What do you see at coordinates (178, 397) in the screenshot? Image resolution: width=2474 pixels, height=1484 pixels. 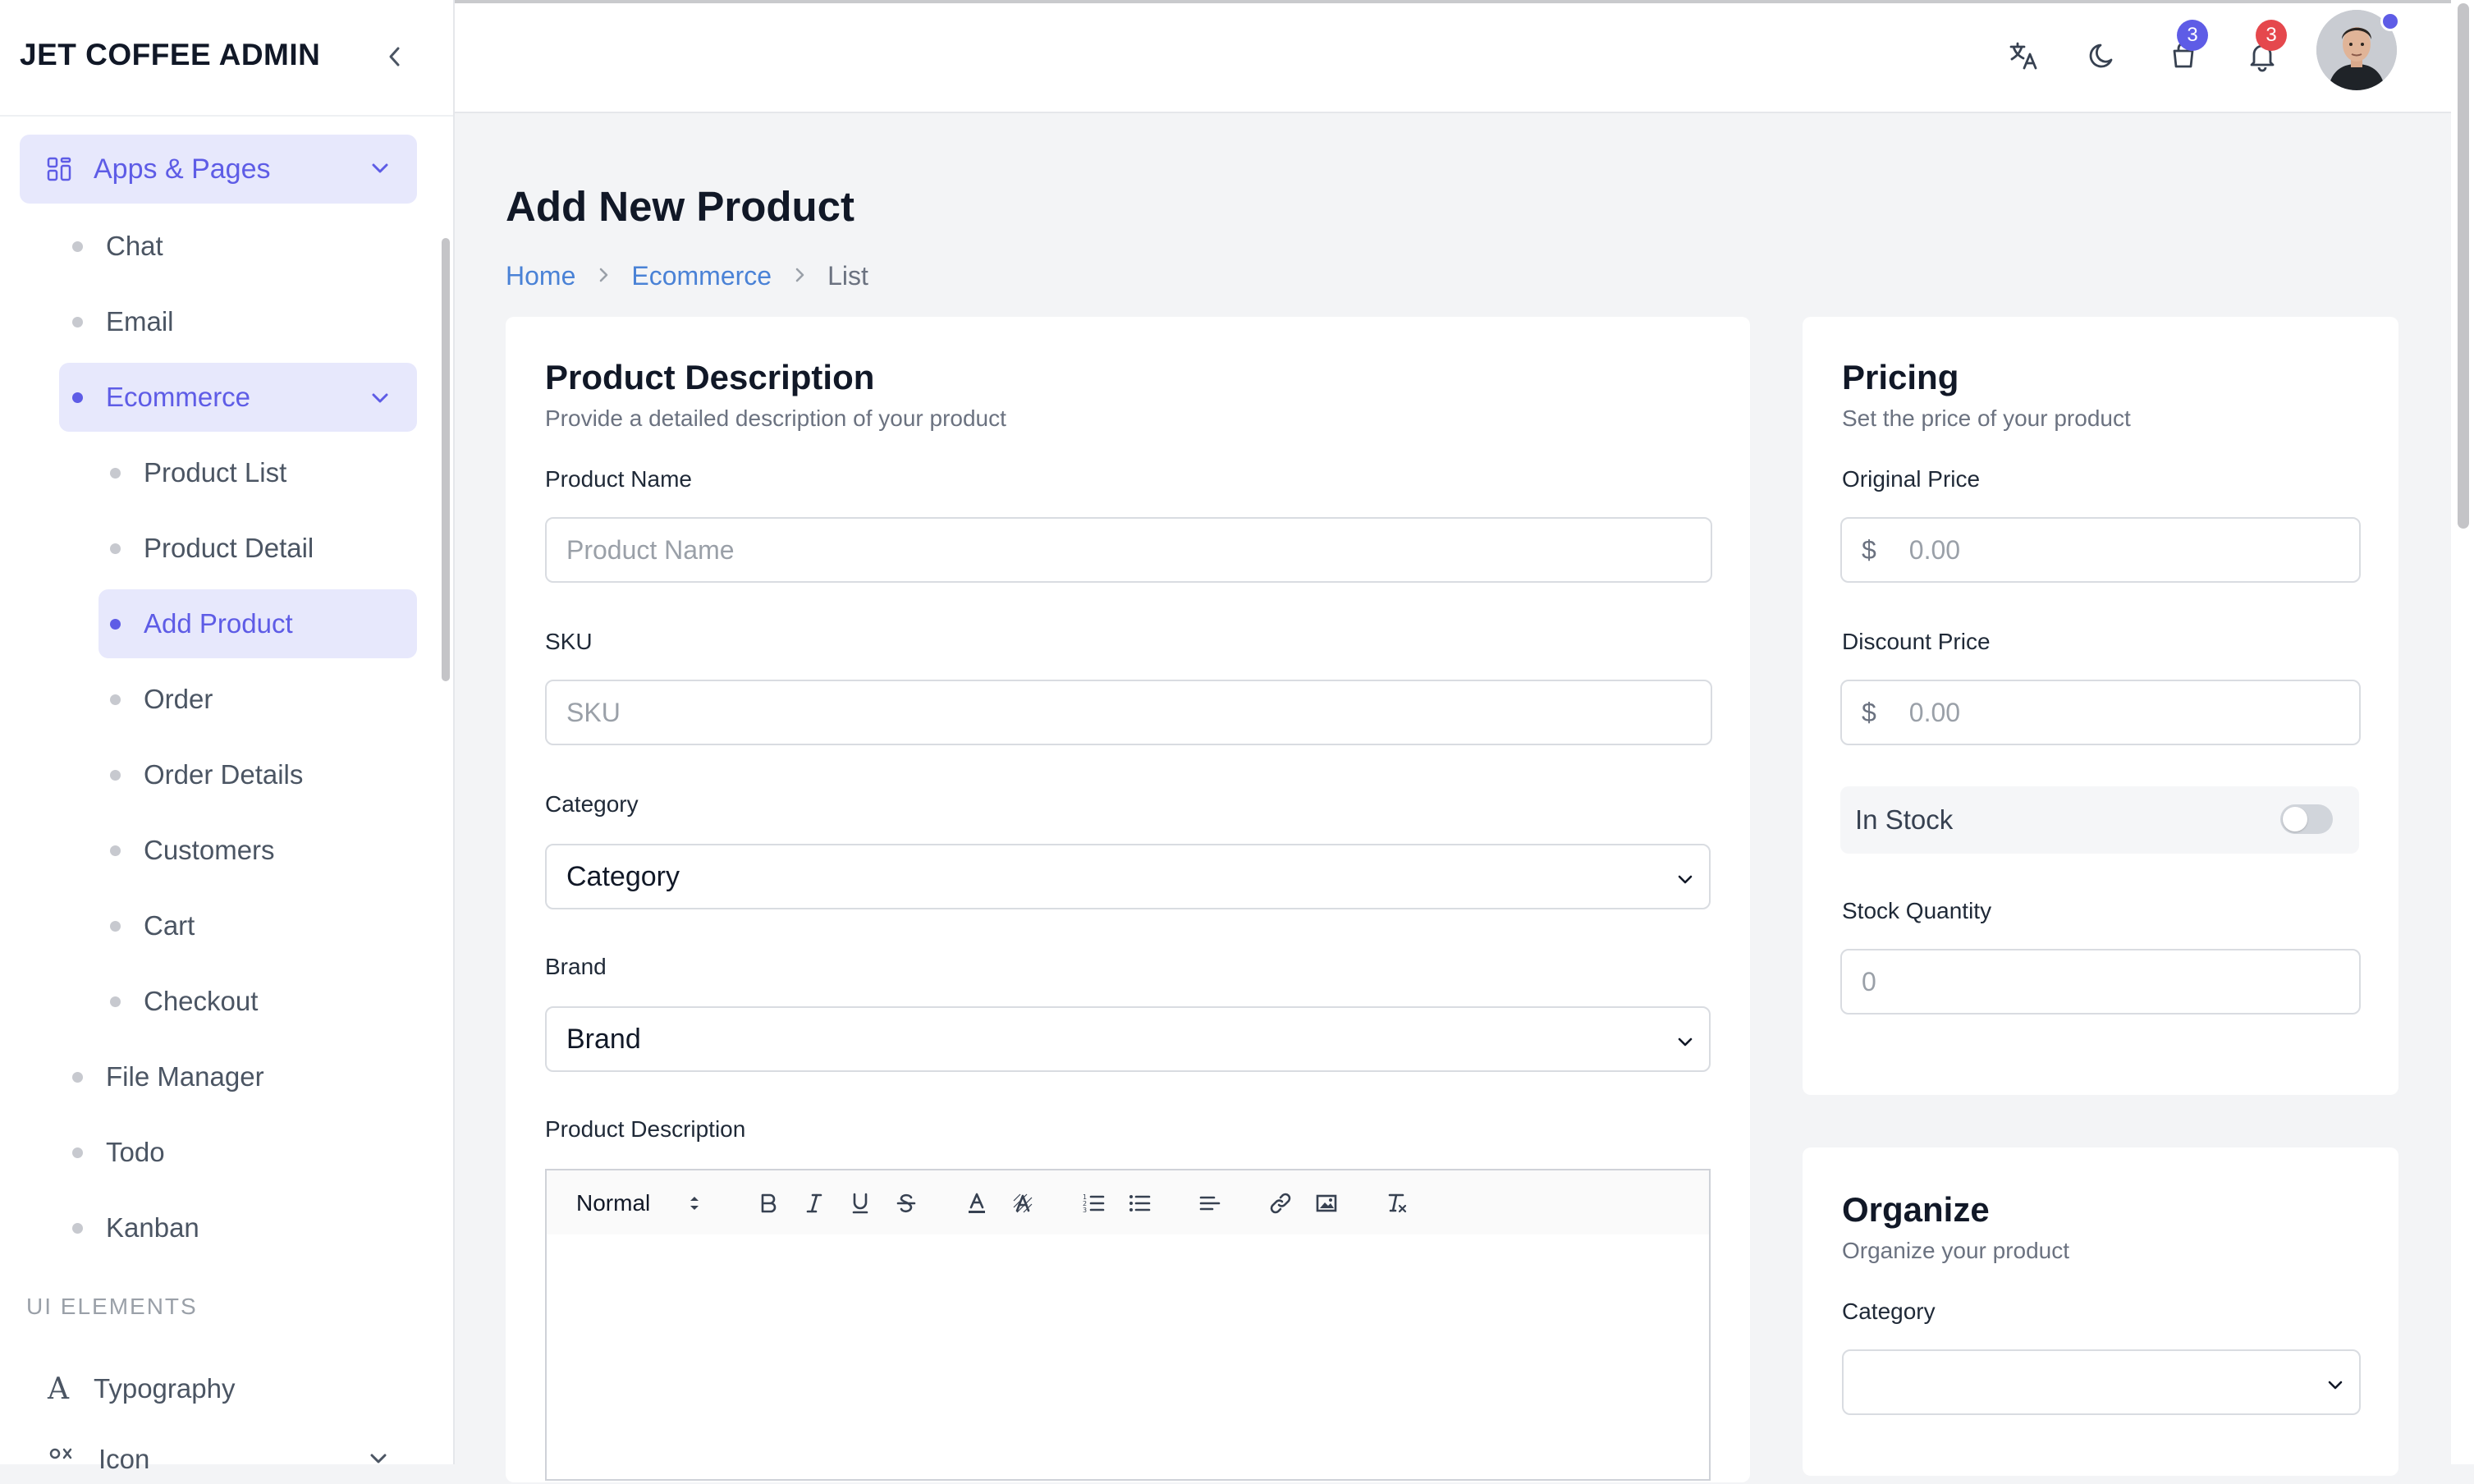 I see `sidebar-item-label: Ecommerce` at bounding box center [178, 397].